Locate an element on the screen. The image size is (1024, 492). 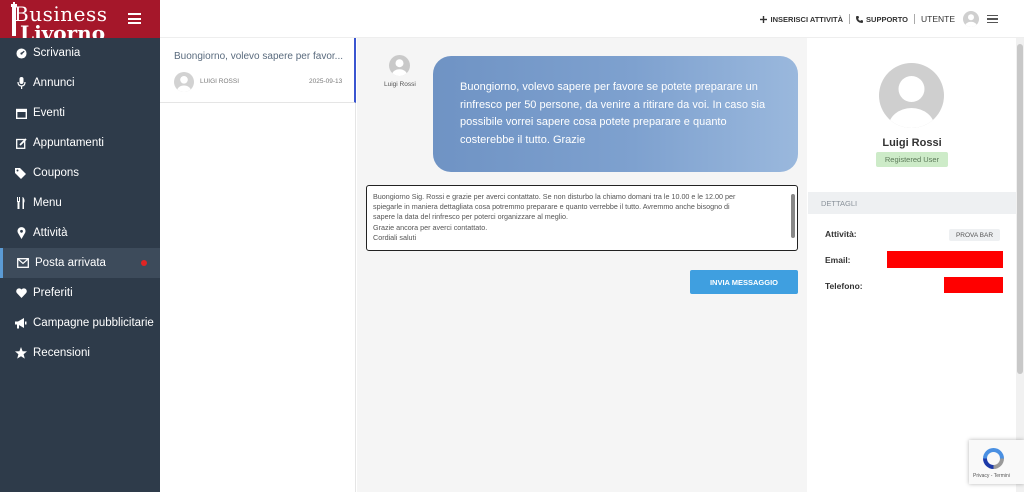
activity-label: Attività: is located at coordinates (841, 234).